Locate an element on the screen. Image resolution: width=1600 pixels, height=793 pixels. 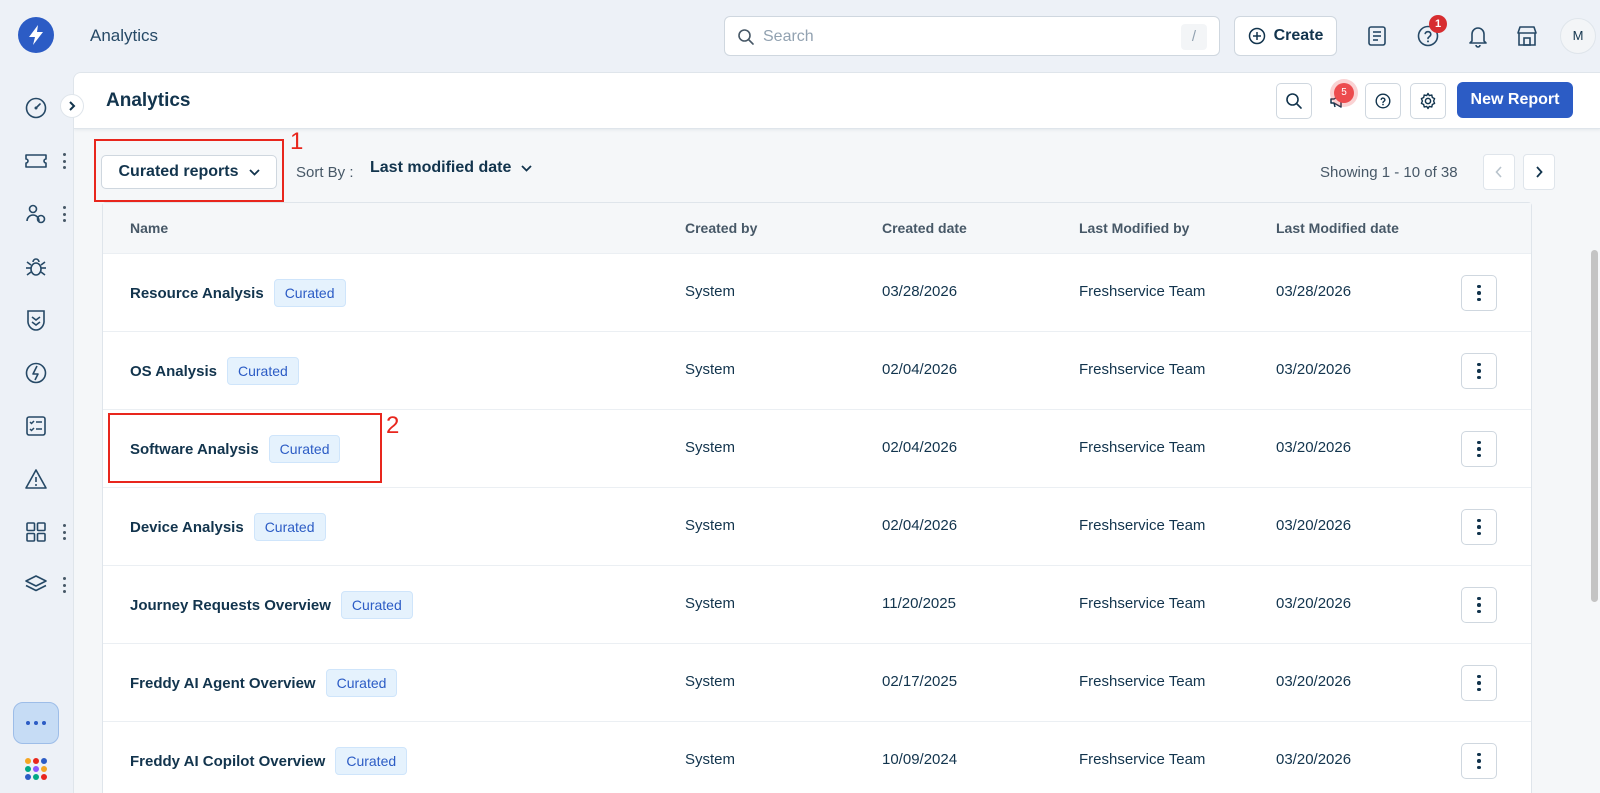
chevron-left-icon is located at coordinates (1499, 172).